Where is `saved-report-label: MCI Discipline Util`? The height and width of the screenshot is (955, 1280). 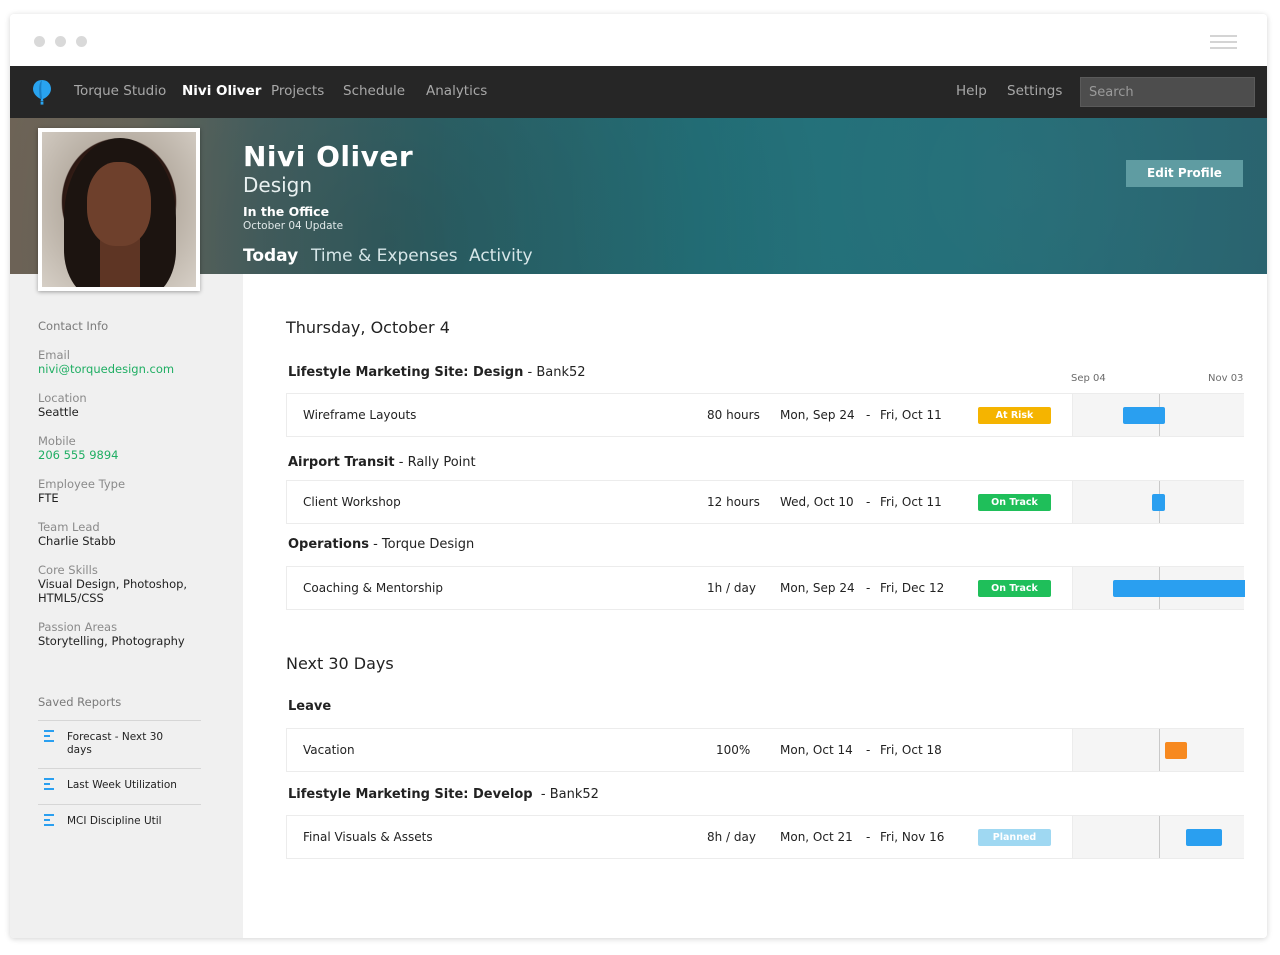
saved-report-label: MCI Discipline Util is located at coordinates (114, 821).